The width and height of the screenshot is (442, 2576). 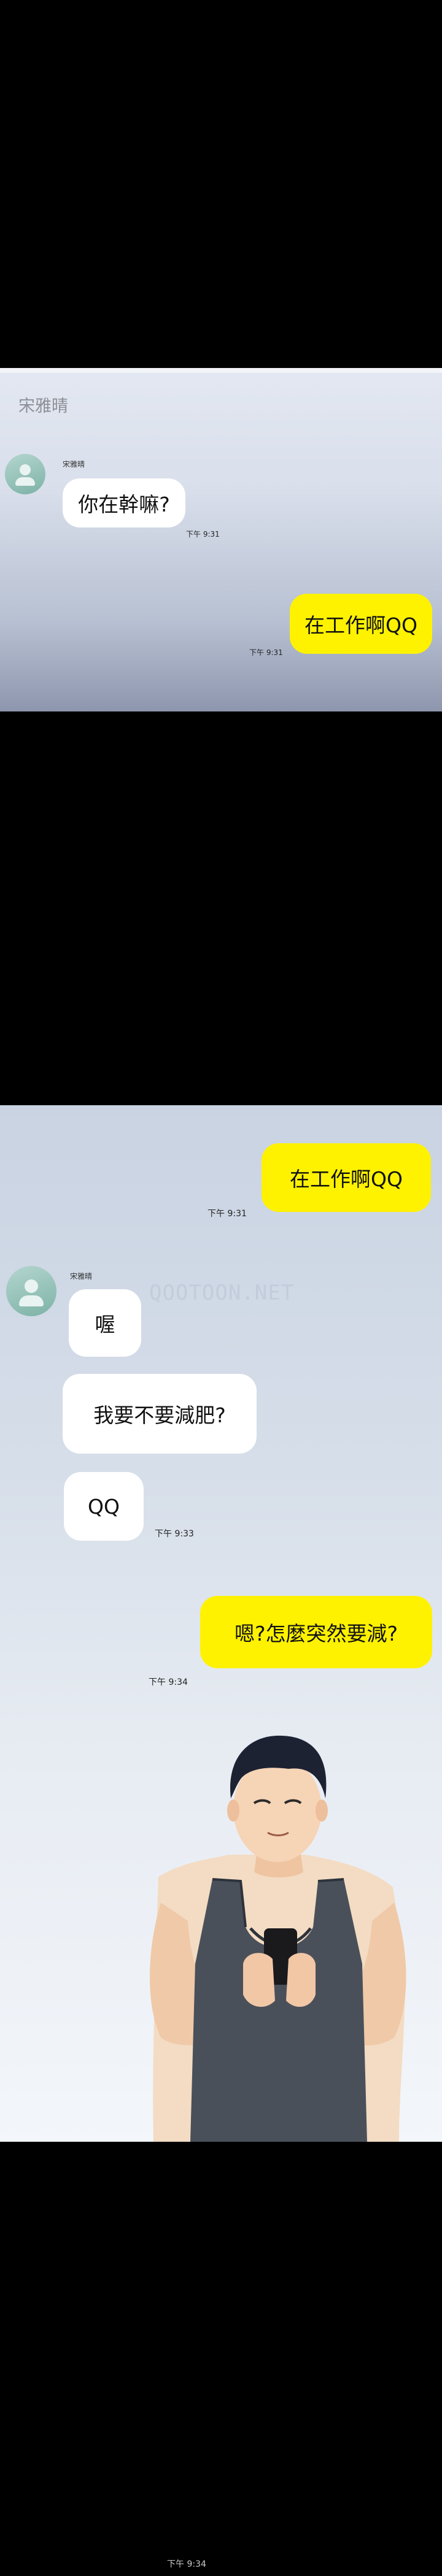 I want to click on user-avatar-icon, so click(x=25, y=474).